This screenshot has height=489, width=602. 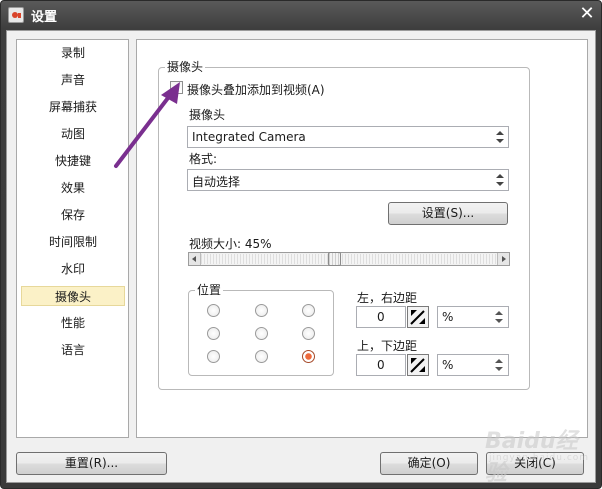 I want to click on tb-margin-step-toggle, so click(x=418, y=365).